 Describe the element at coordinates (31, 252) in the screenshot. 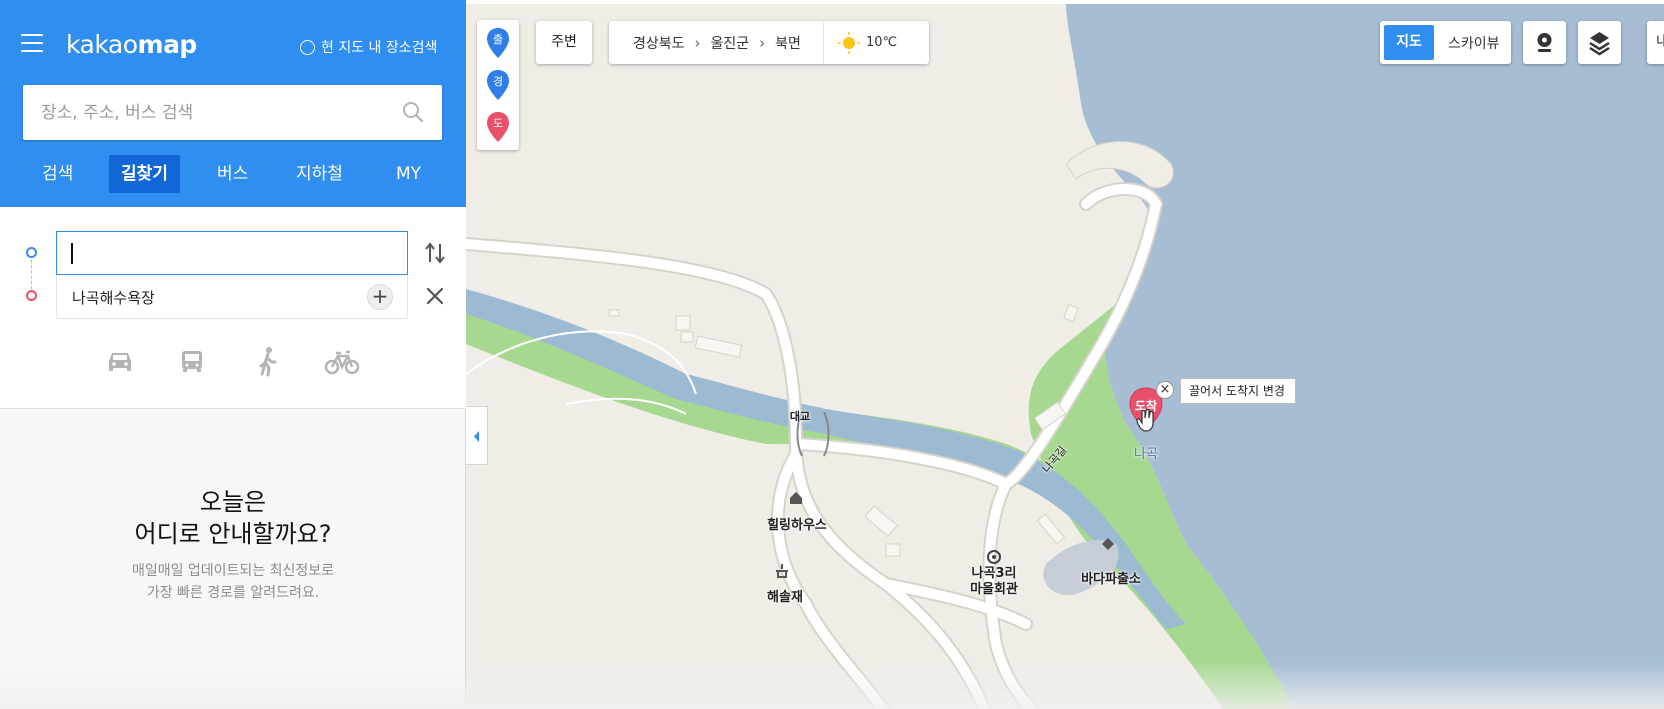

I see `start-dot-icon` at that location.